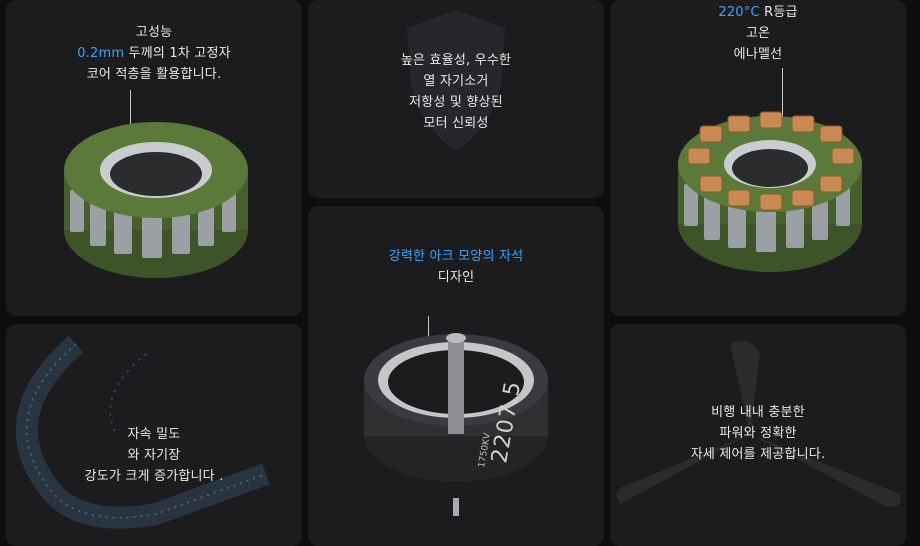 Image resolution: width=920 pixels, height=546 pixels. I want to click on stator-core-image, so click(156, 200).